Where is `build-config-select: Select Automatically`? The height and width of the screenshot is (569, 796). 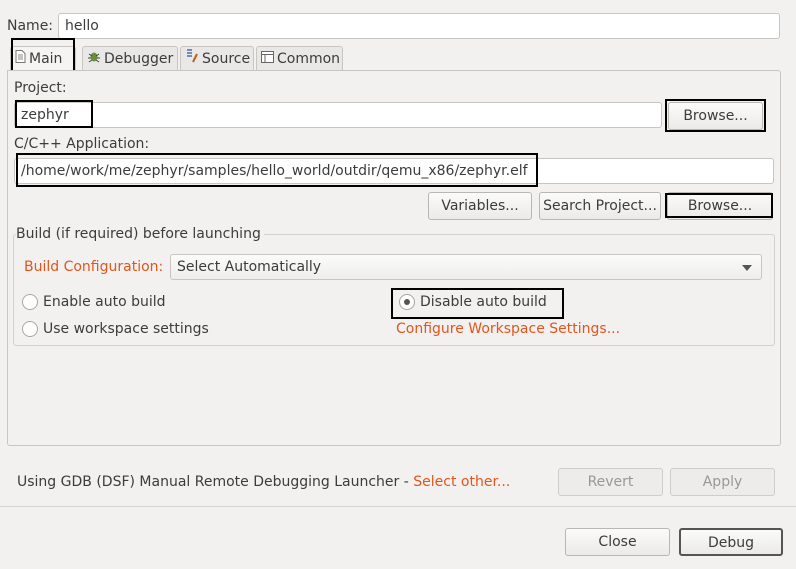 build-config-select: Select Automatically is located at coordinates (466, 267).